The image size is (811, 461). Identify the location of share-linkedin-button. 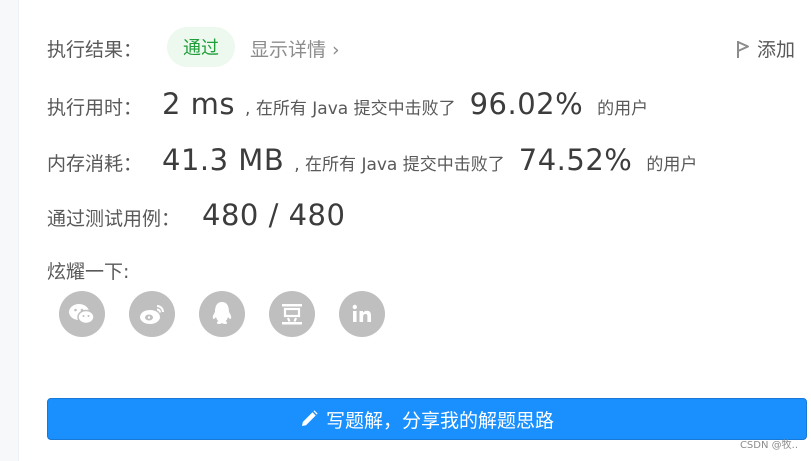
(362, 314).